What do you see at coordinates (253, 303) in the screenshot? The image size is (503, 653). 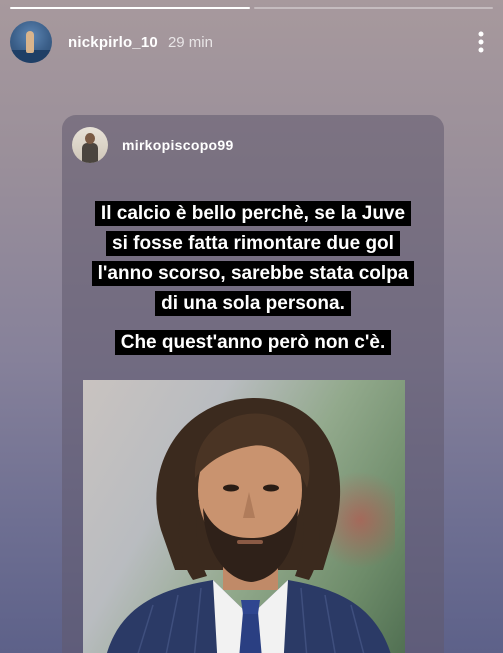 I see `caption-line-4: di una sola persona.` at bounding box center [253, 303].